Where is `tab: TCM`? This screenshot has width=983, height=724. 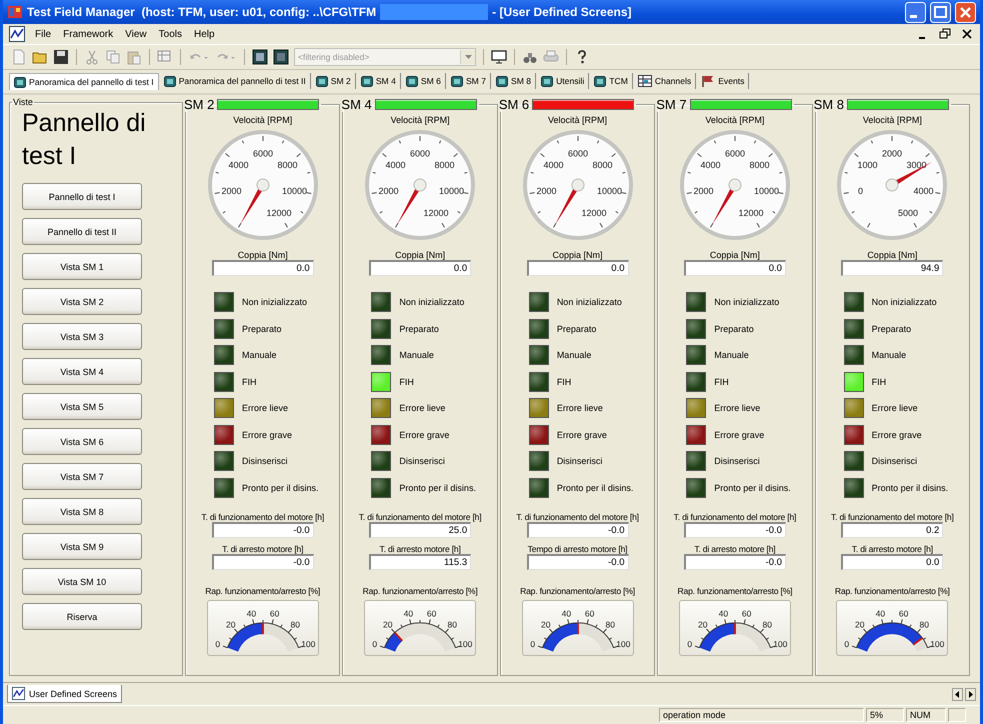
tab: TCM is located at coordinates (611, 81).